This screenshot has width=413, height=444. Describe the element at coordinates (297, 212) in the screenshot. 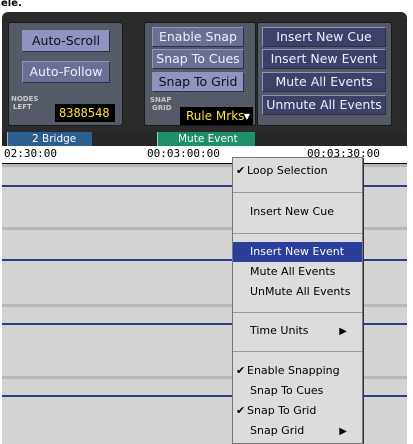

I see `menu-item-insert-new-cue: Insert New Cue` at that location.